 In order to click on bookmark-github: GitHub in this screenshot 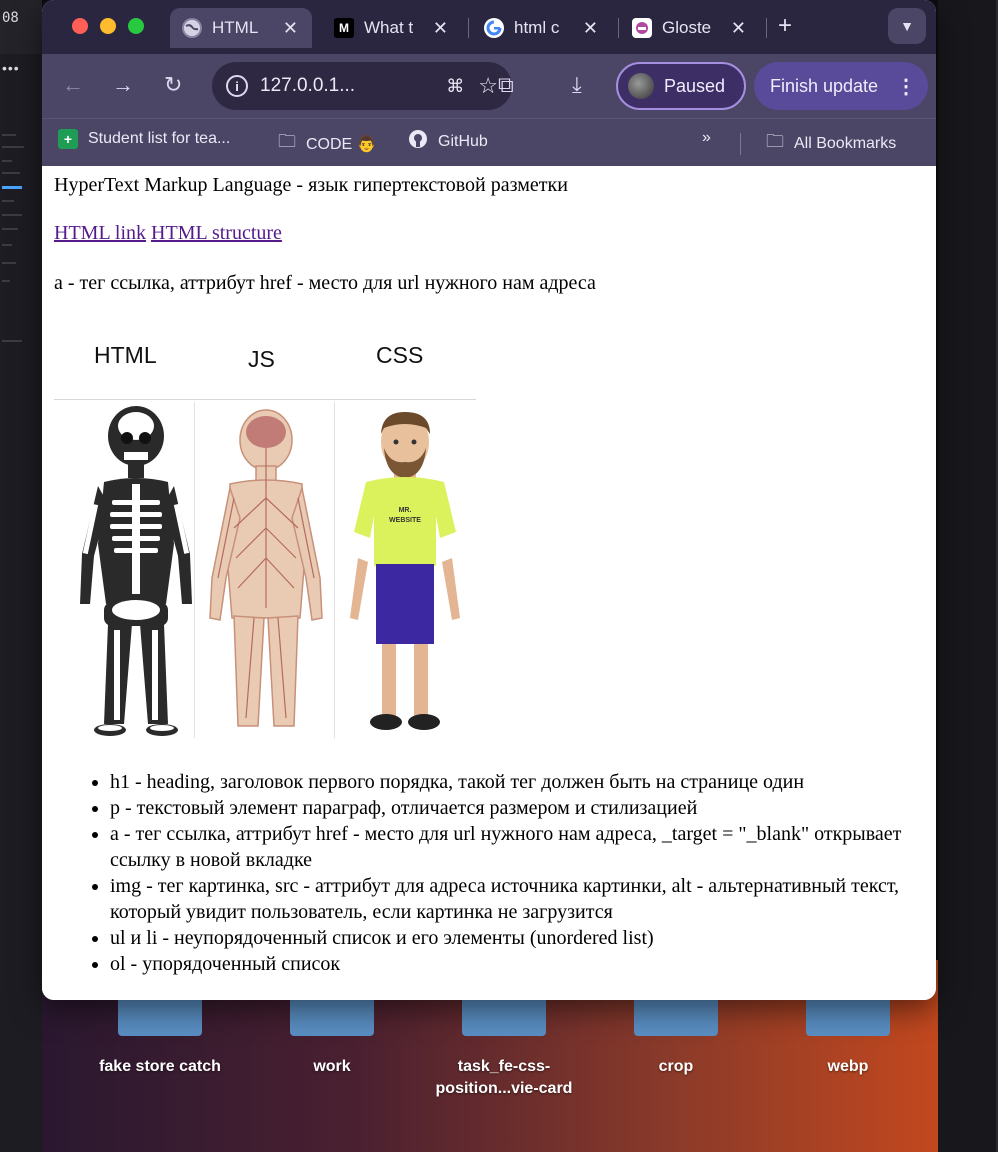, I will do `click(448, 141)`.